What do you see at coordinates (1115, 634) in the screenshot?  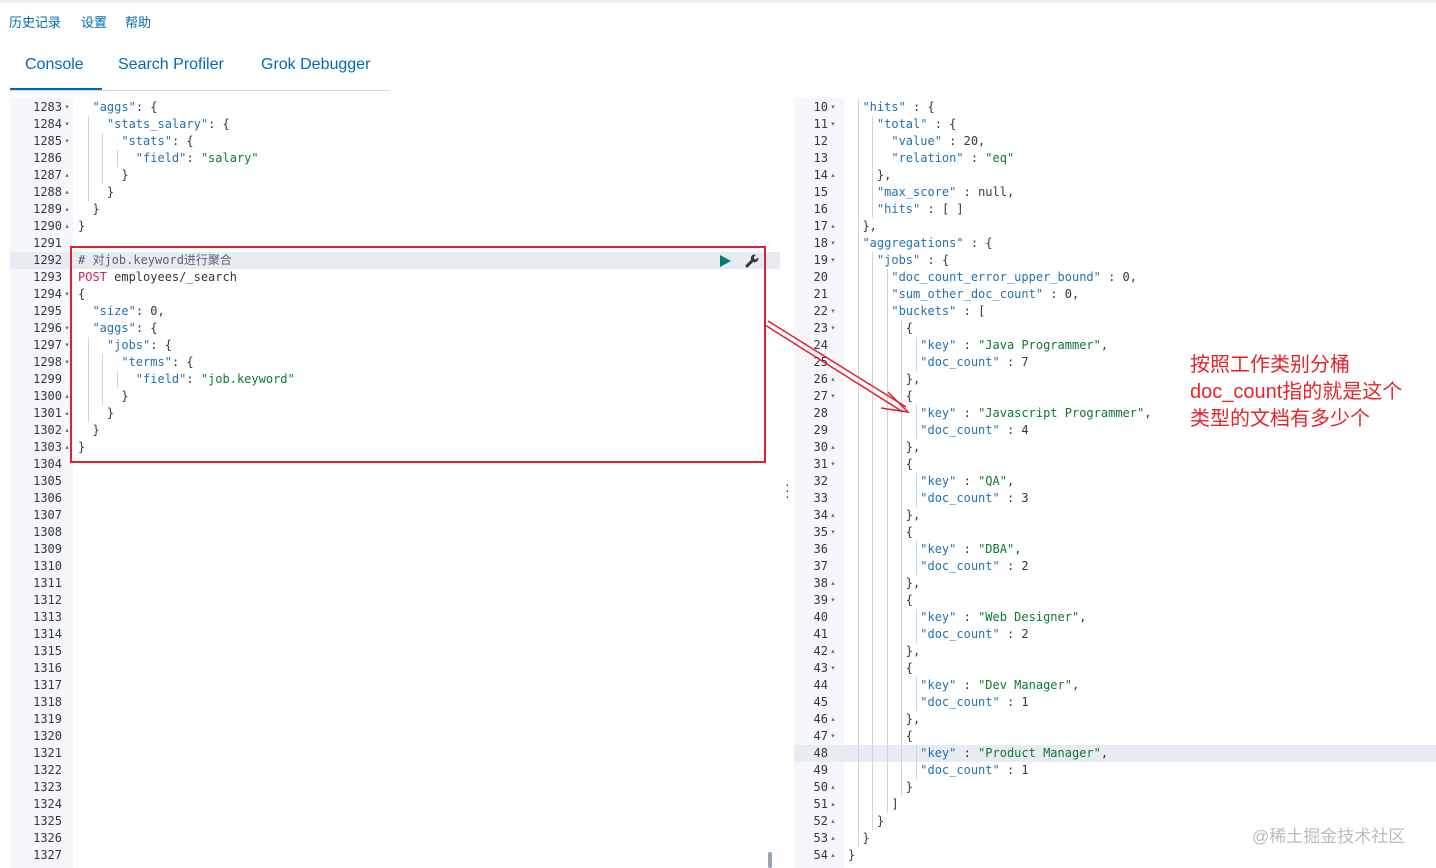 I see `code-line: 41 "doc_count" : 2` at bounding box center [1115, 634].